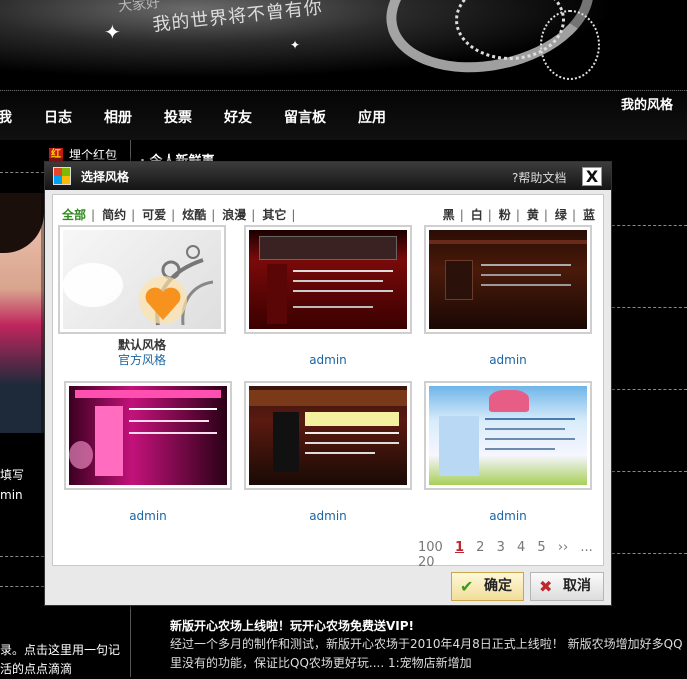 The width and height of the screenshot is (687, 679). I want to click on nav-item-guestbook: 留言板, so click(305, 117).